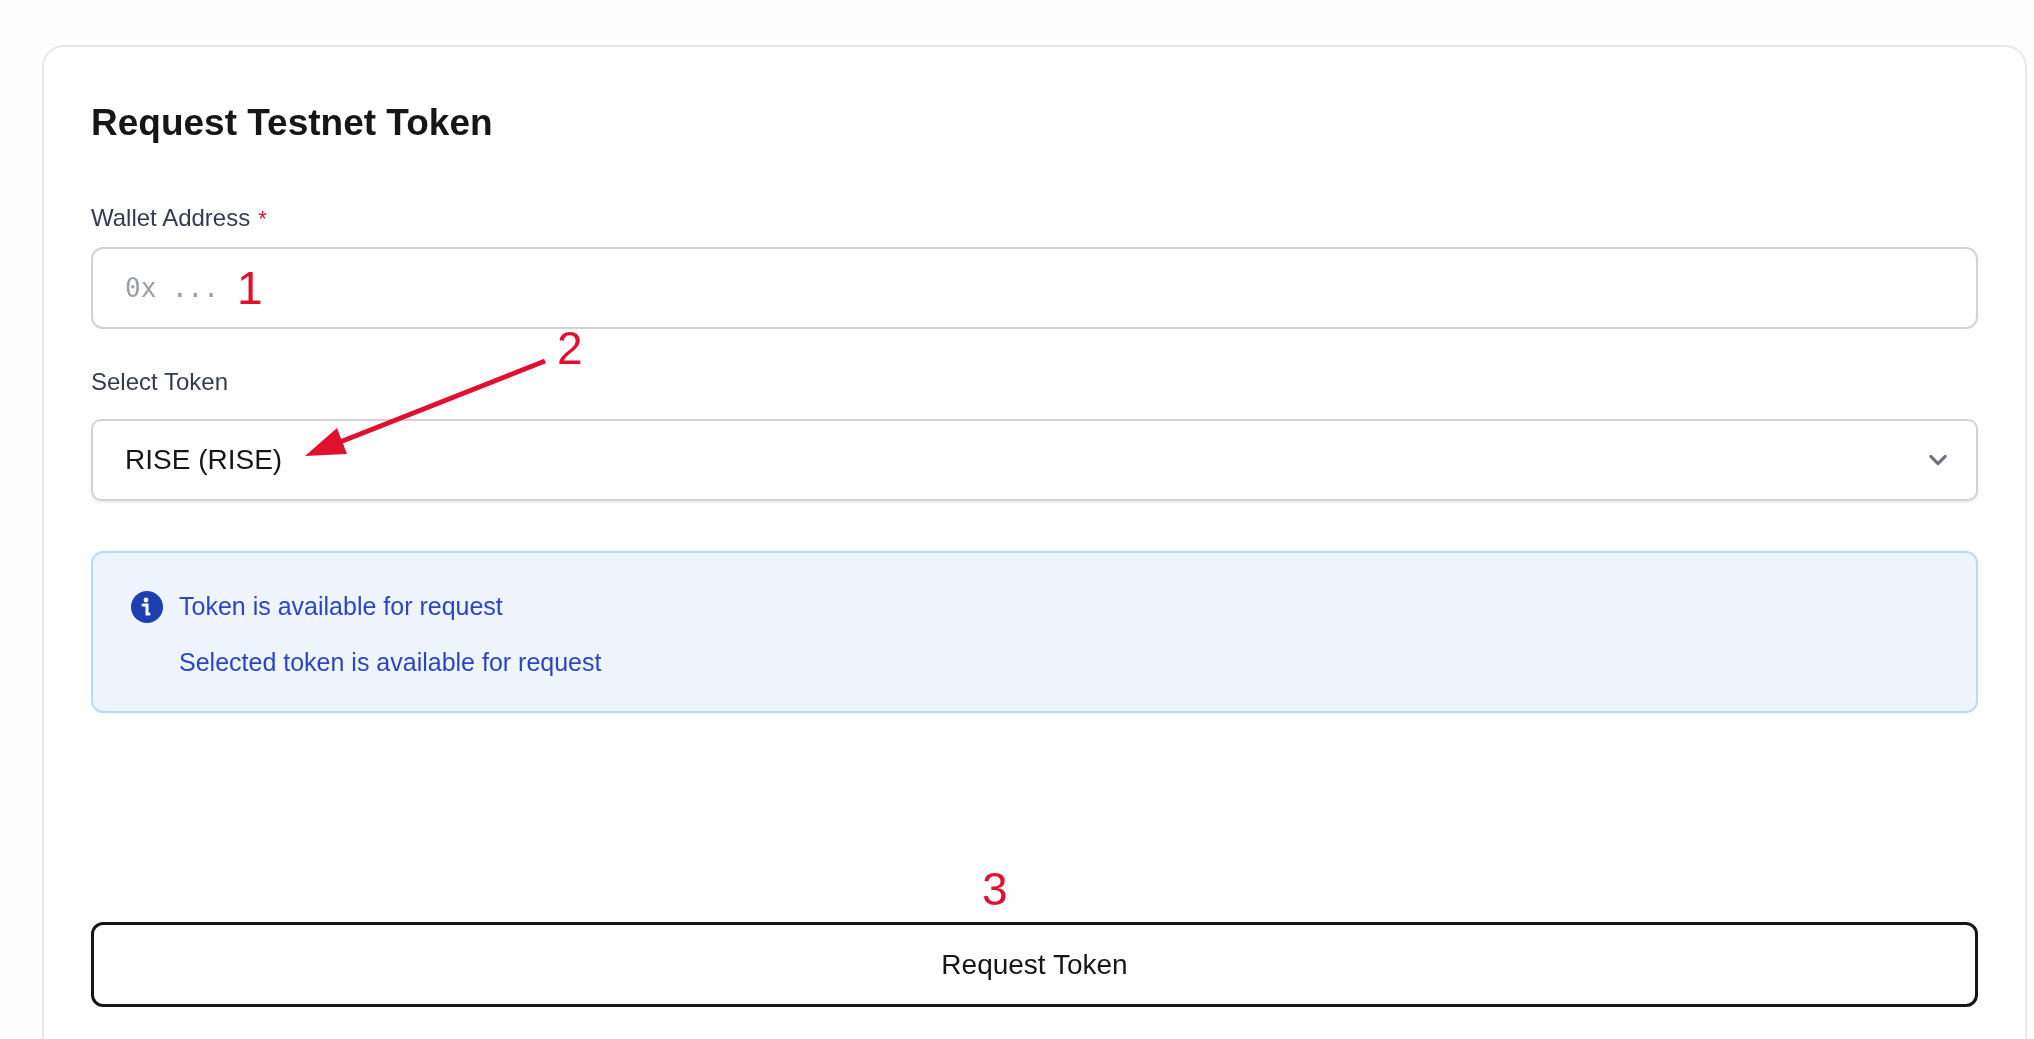  What do you see at coordinates (390, 662) in the screenshot?
I see `alert-message: Selected token is available for request` at bounding box center [390, 662].